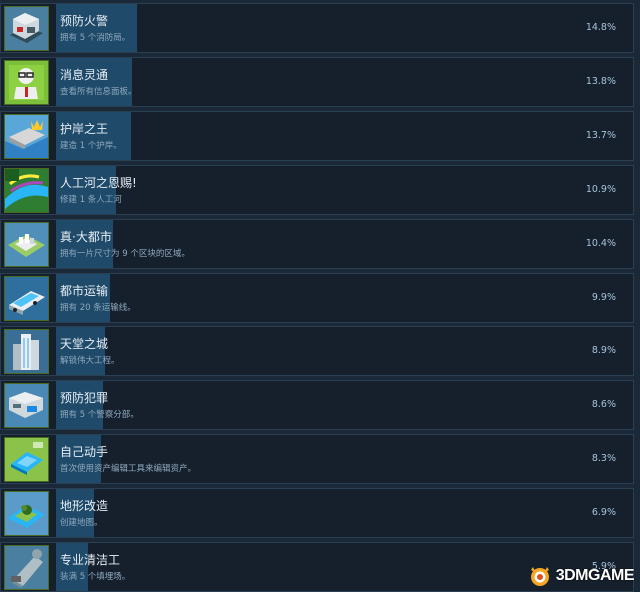 This screenshot has width=640, height=592. What do you see at coordinates (84, 452) in the screenshot?
I see `achievement-title: 自己动手` at bounding box center [84, 452].